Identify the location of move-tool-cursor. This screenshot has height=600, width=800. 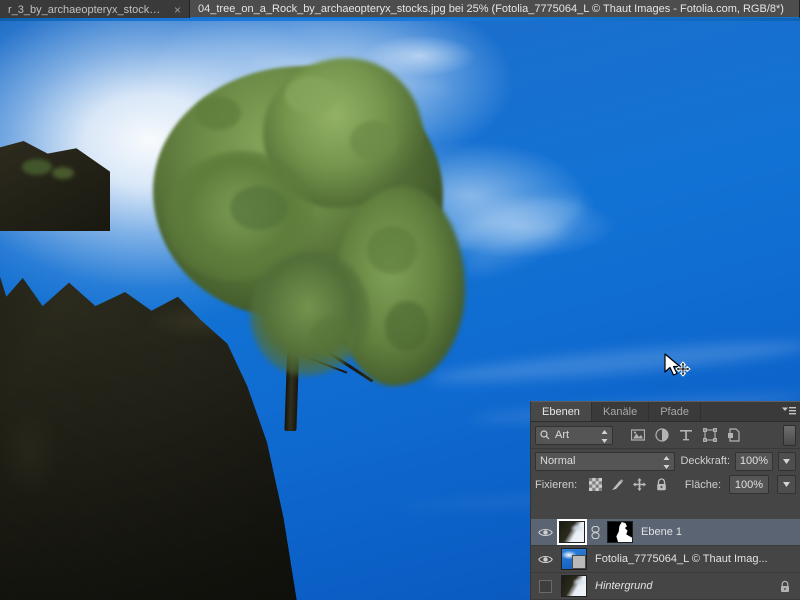
(677, 365).